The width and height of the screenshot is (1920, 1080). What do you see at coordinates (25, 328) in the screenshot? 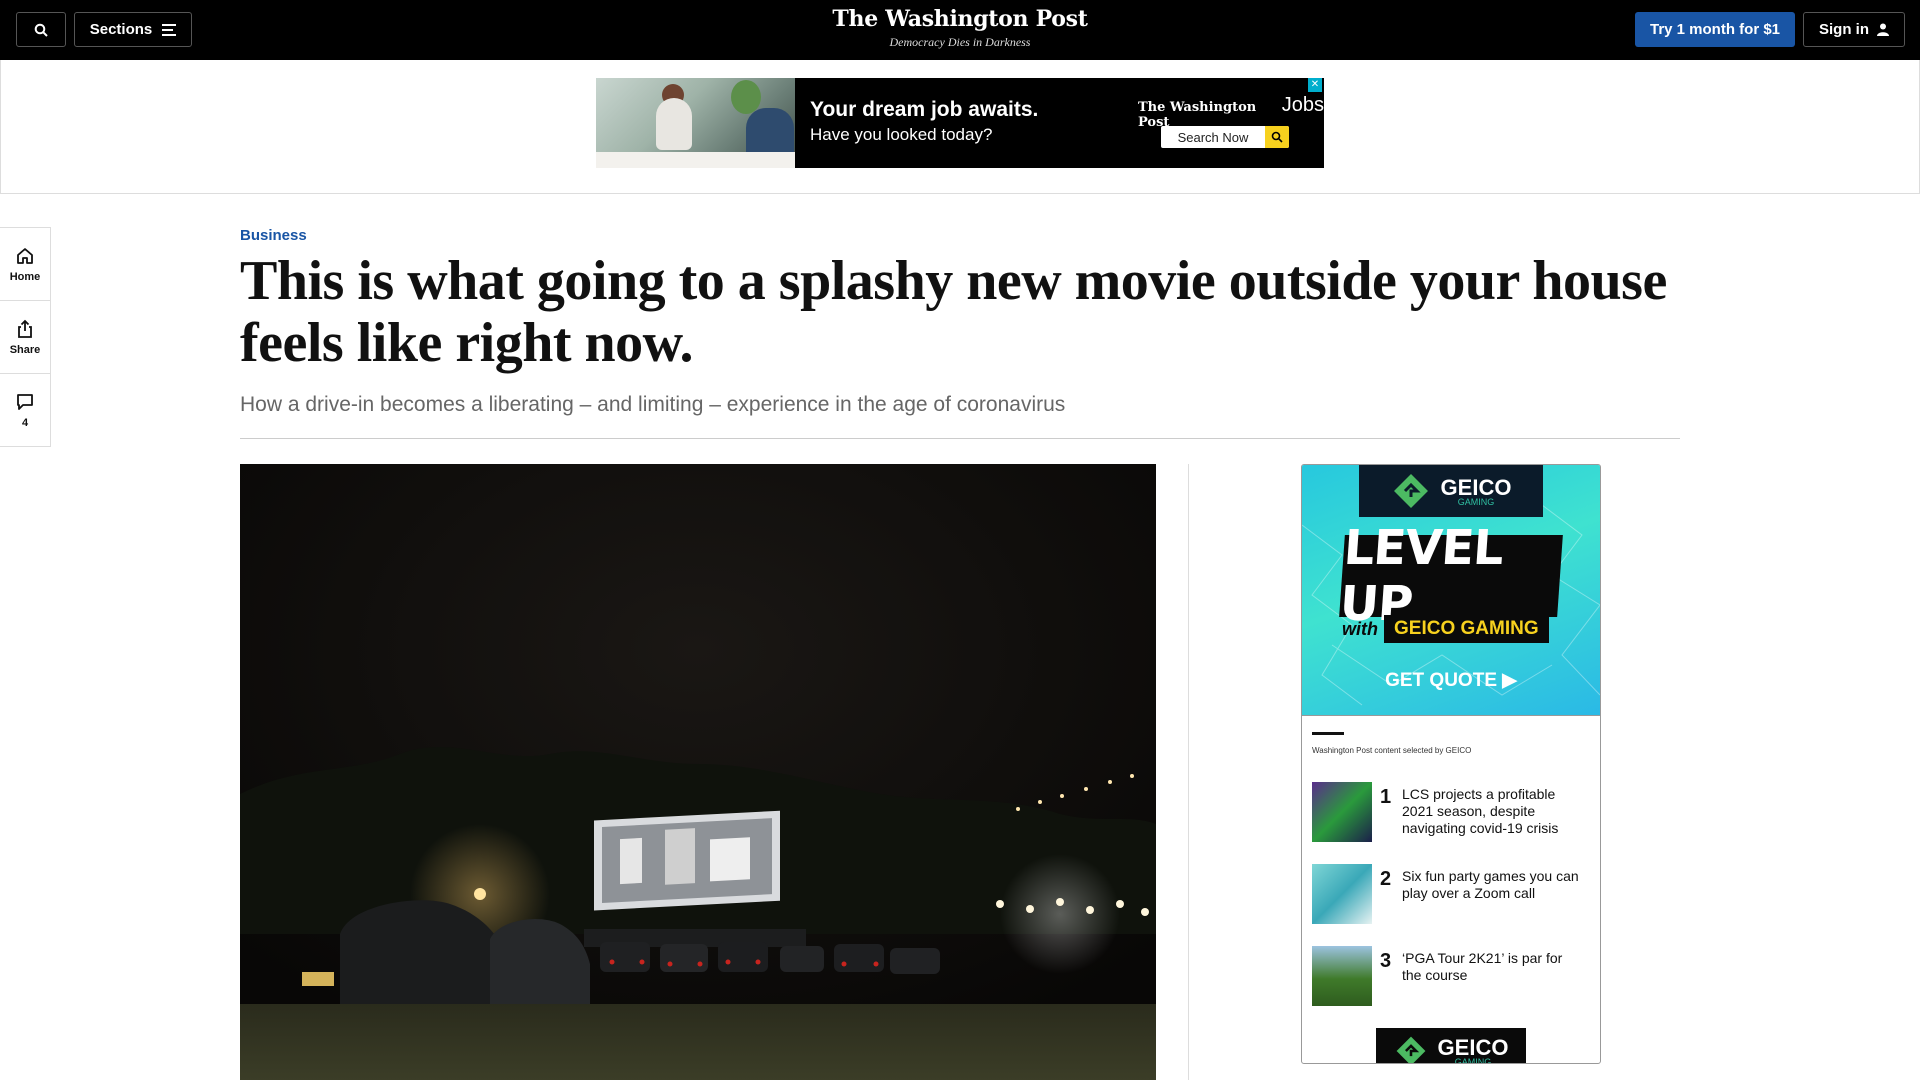
I see `share-icon` at bounding box center [25, 328].